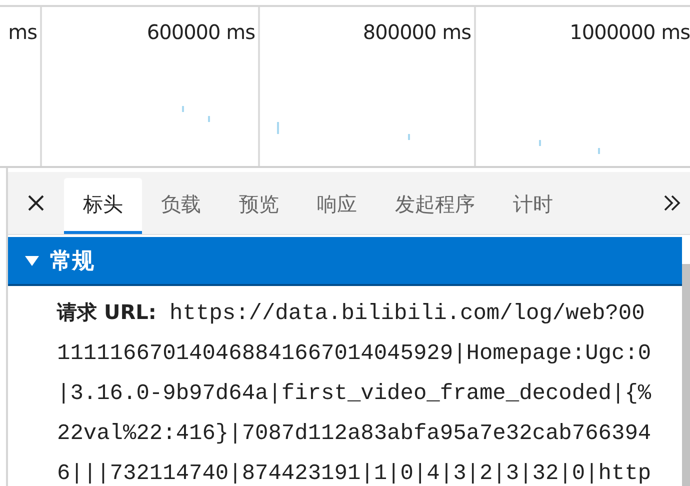 Image resolution: width=690 pixels, height=486 pixels. I want to click on time-tick-label: ms, so click(22, 32).